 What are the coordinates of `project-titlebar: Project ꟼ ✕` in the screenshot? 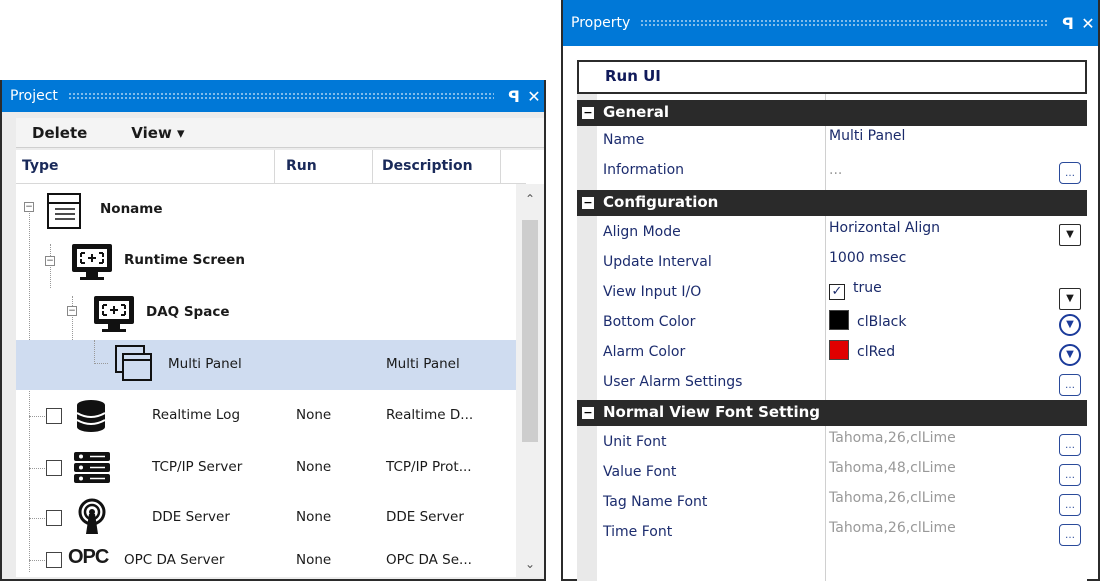 It's located at (273, 96).